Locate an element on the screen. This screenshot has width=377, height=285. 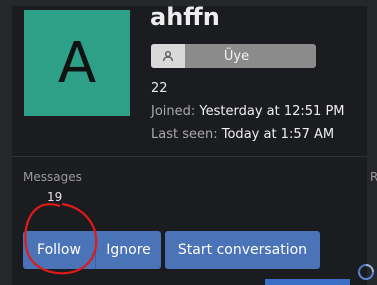
age: 22 is located at coordinates (159, 88).